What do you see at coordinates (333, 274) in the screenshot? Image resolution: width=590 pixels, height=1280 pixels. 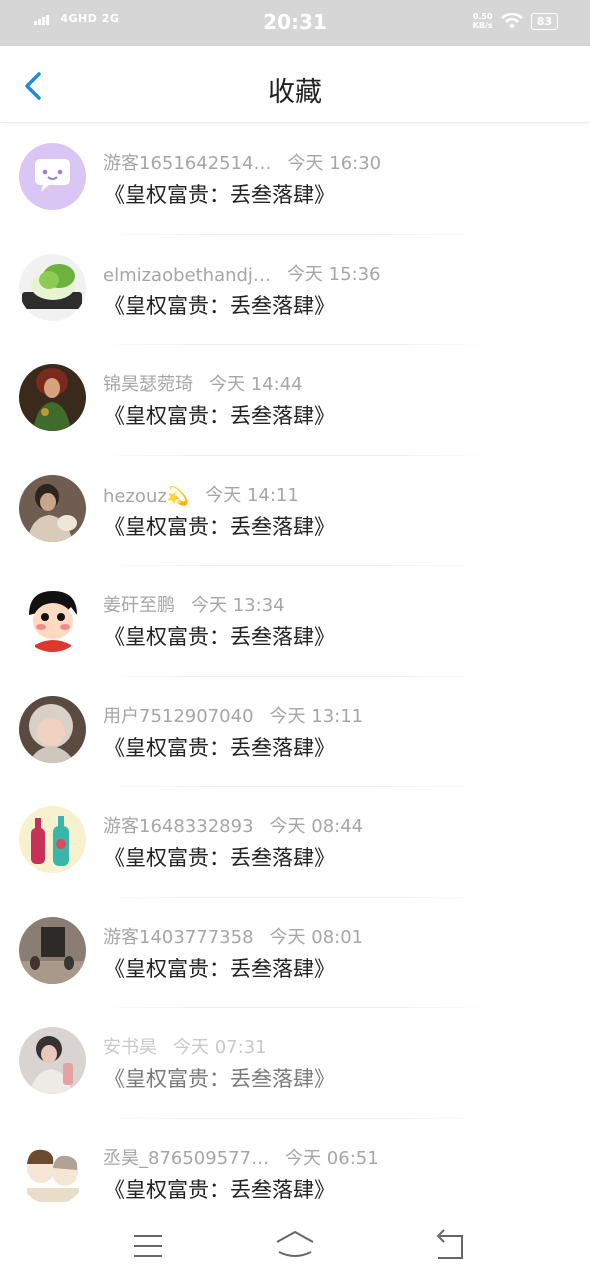 I see `timestamp: 今天 15:36` at bounding box center [333, 274].